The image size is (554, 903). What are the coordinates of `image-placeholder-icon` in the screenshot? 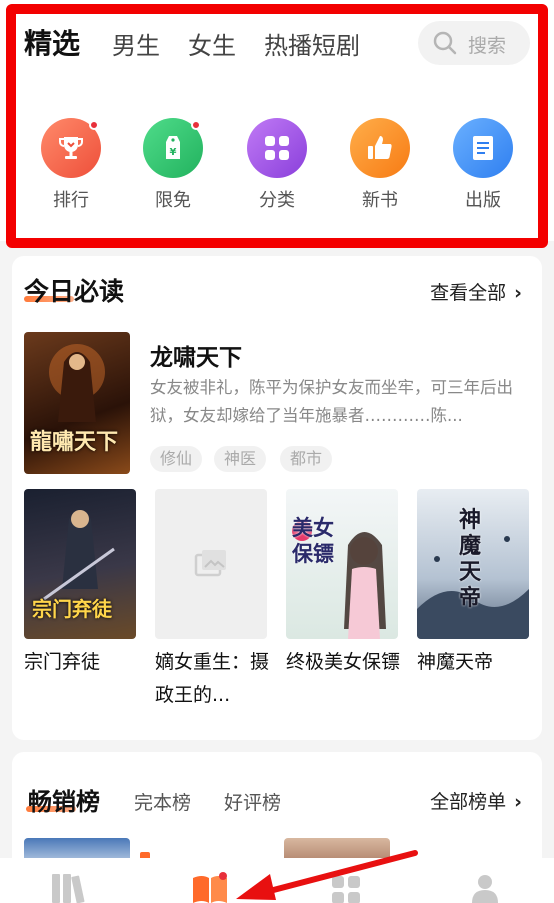 It's located at (210, 563).